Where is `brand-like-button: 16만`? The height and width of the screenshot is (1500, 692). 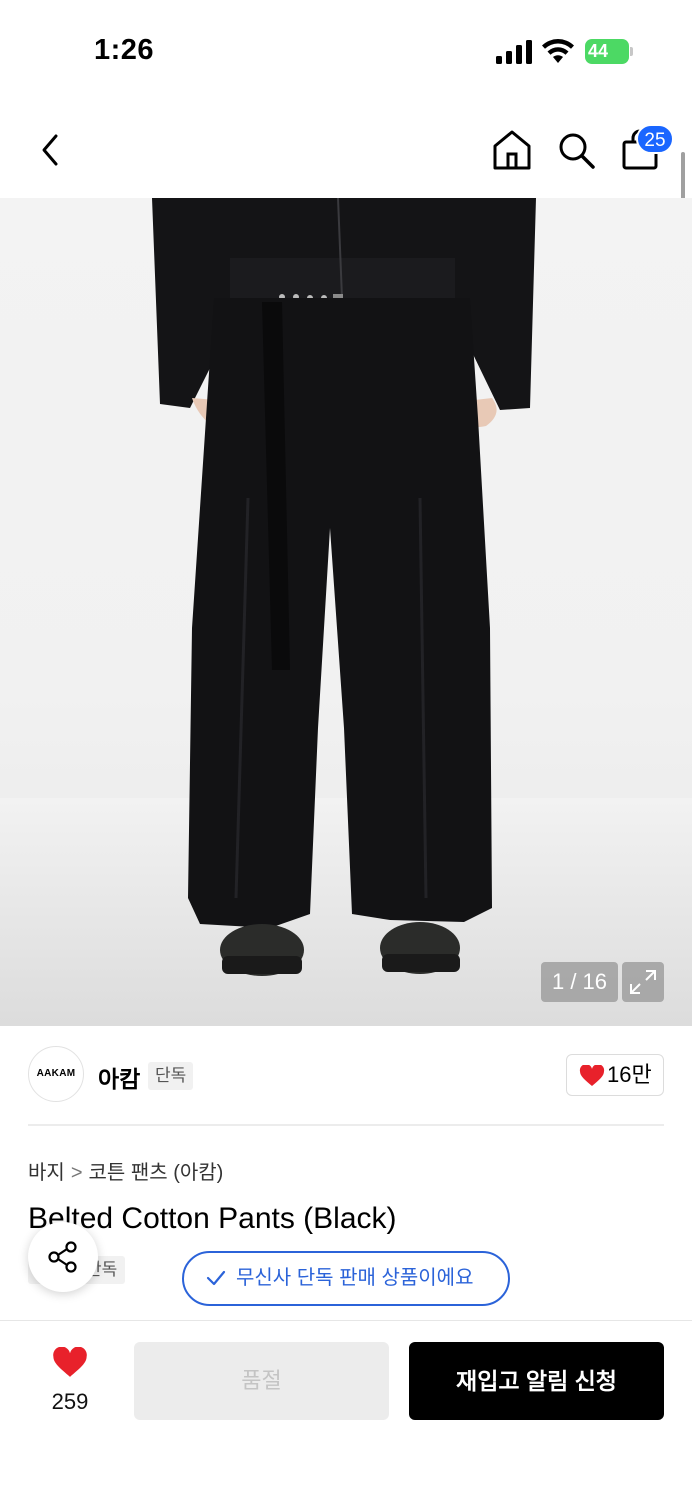 brand-like-button: 16만 is located at coordinates (615, 1075).